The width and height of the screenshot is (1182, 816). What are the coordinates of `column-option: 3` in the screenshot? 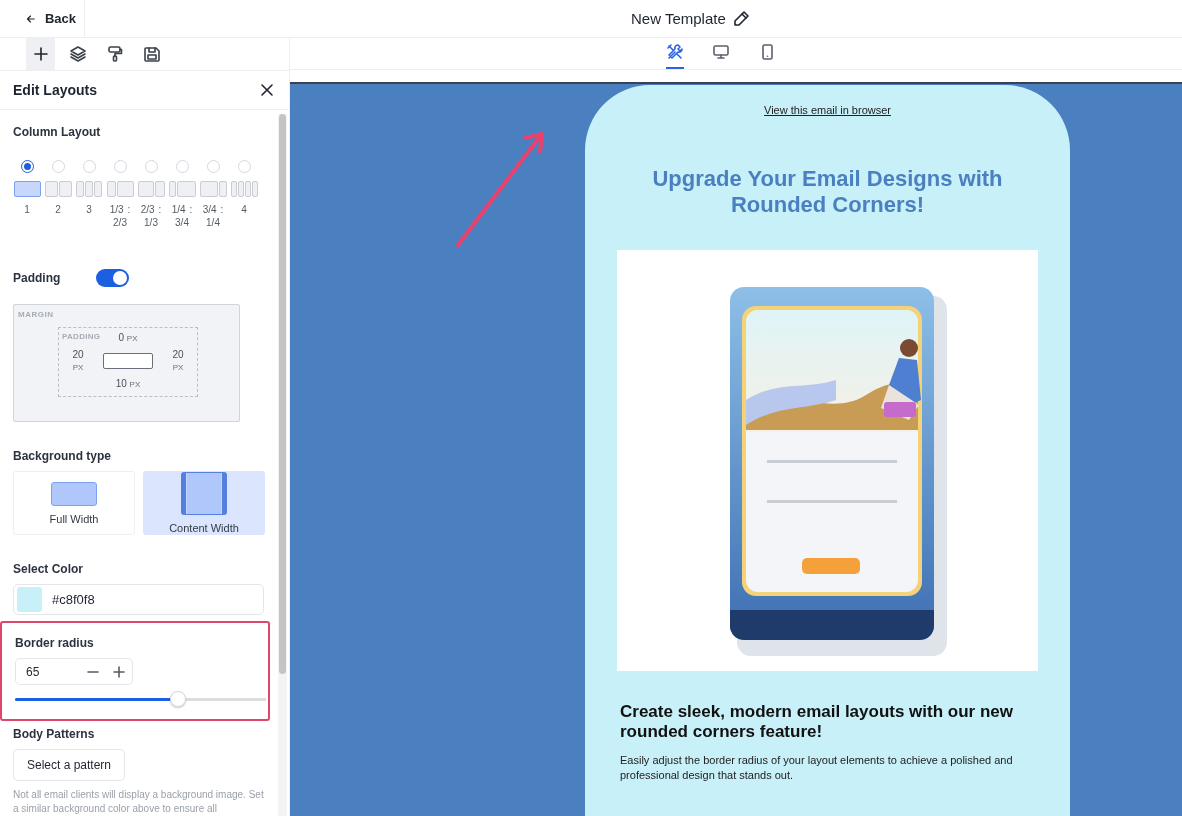 It's located at (89, 194).